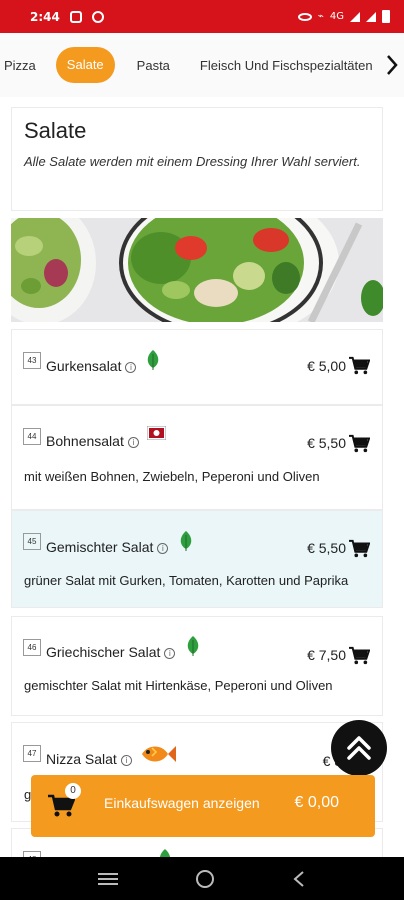 This screenshot has height=900, width=404. I want to click on tab-fleisch-fisch: Fleisch Und Fischspezialtäten, so click(286, 65).